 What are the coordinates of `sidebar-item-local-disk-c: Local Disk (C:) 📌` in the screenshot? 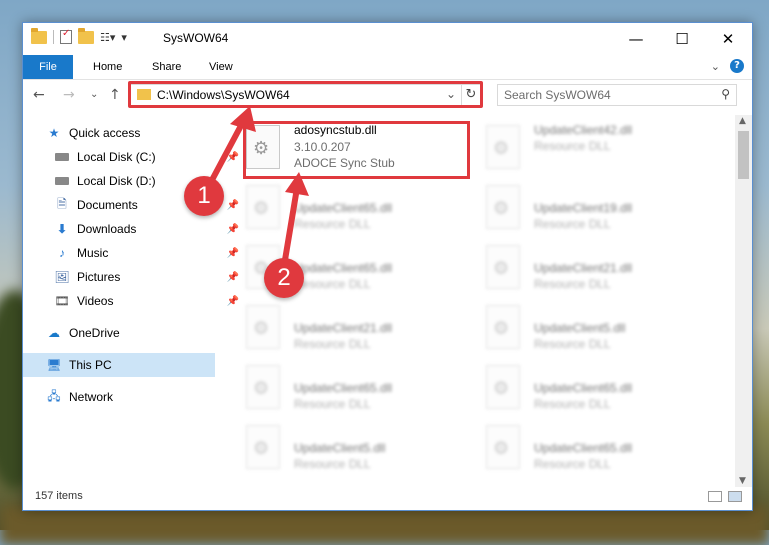 It's located at (134, 157).